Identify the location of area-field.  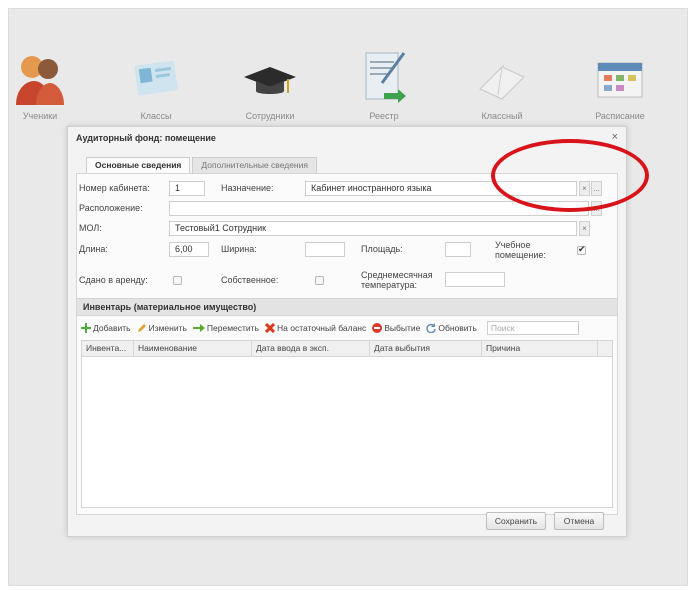
(458, 249).